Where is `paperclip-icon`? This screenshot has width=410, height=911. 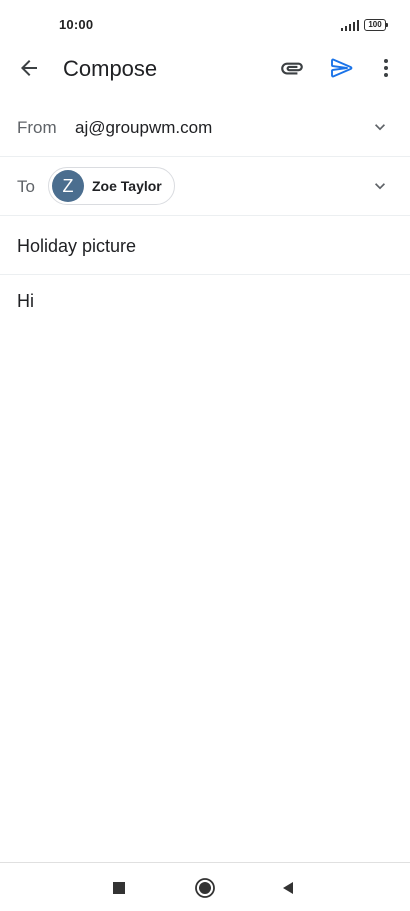 paperclip-icon is located at coordinates (292, 68).